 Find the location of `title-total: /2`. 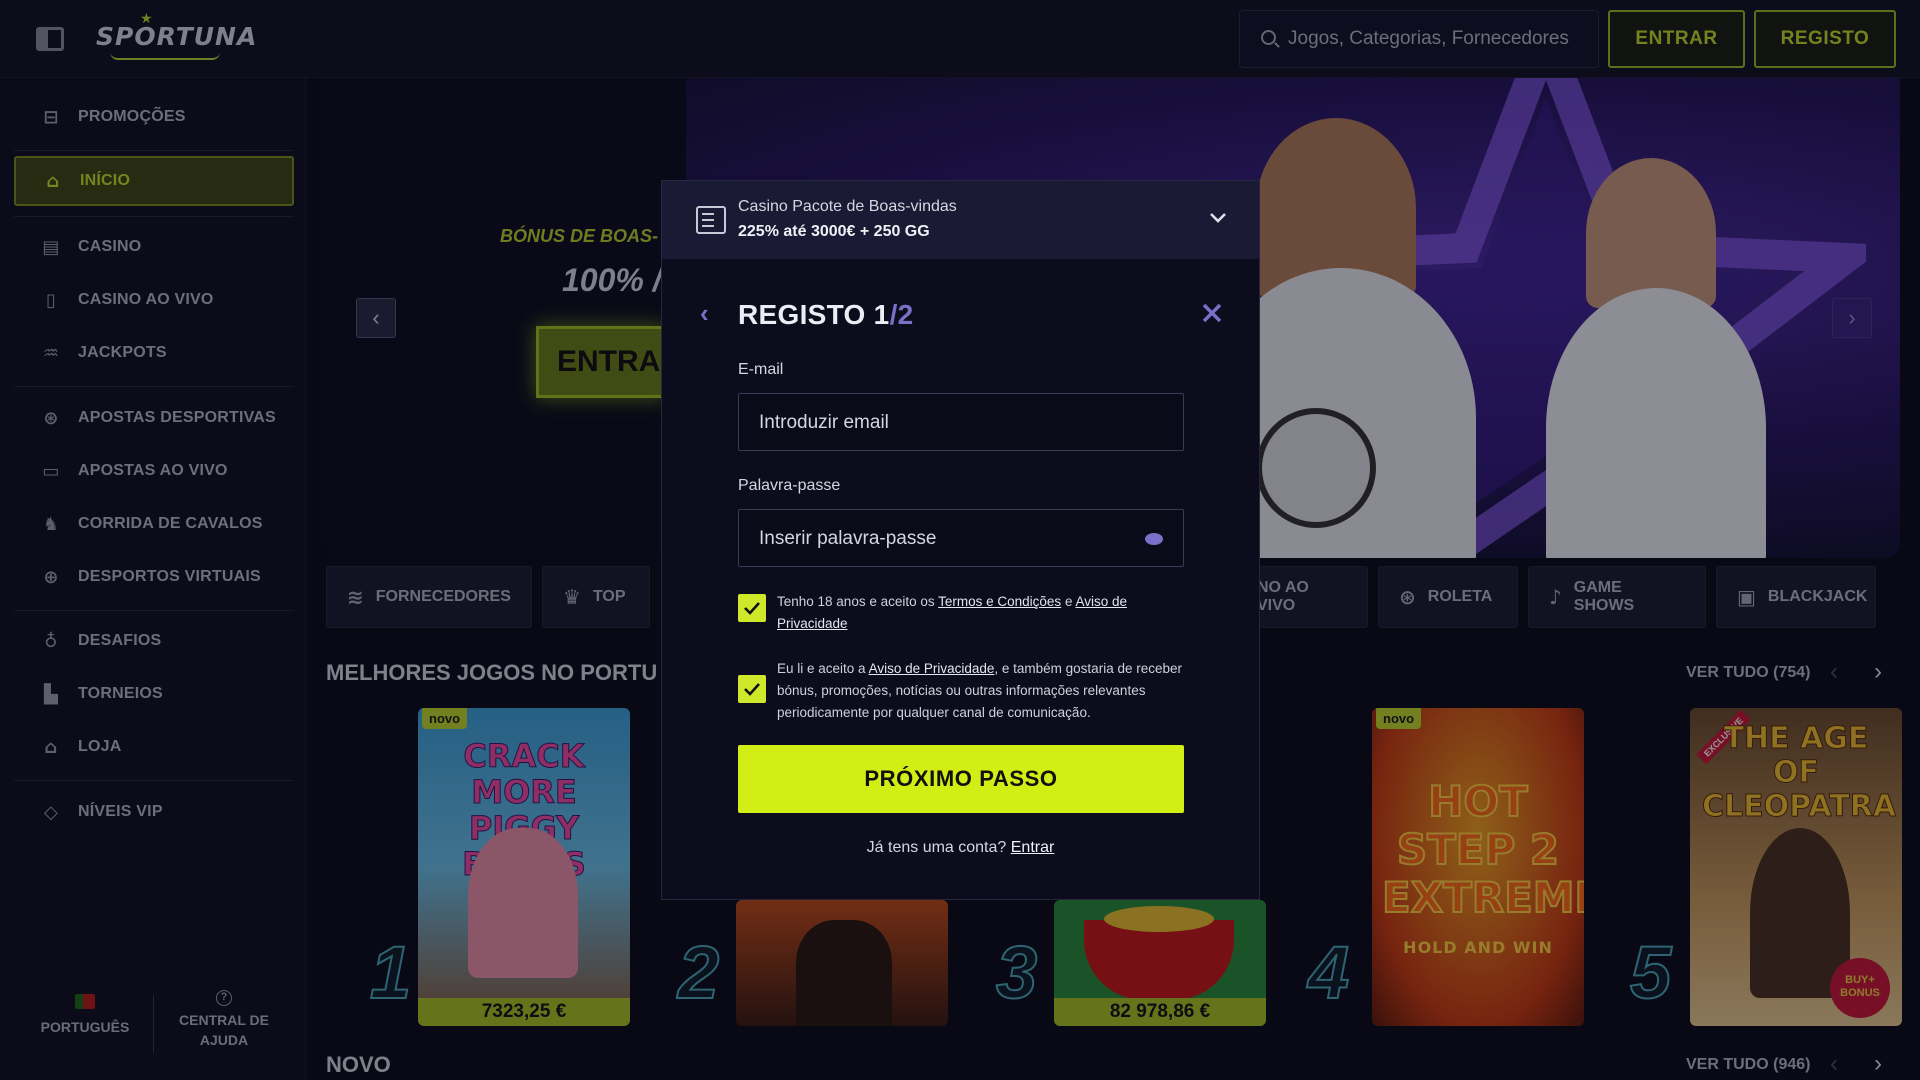

title-total: /2 is located at coordinates (901, 314).